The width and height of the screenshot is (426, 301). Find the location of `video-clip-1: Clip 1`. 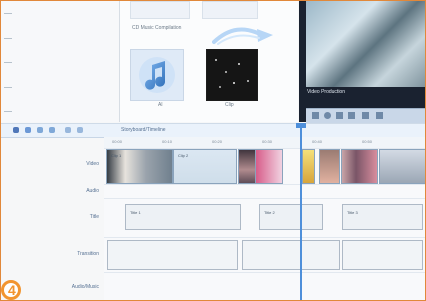

video-clip-1: Clip 1 is located at coordinates (139, 166).